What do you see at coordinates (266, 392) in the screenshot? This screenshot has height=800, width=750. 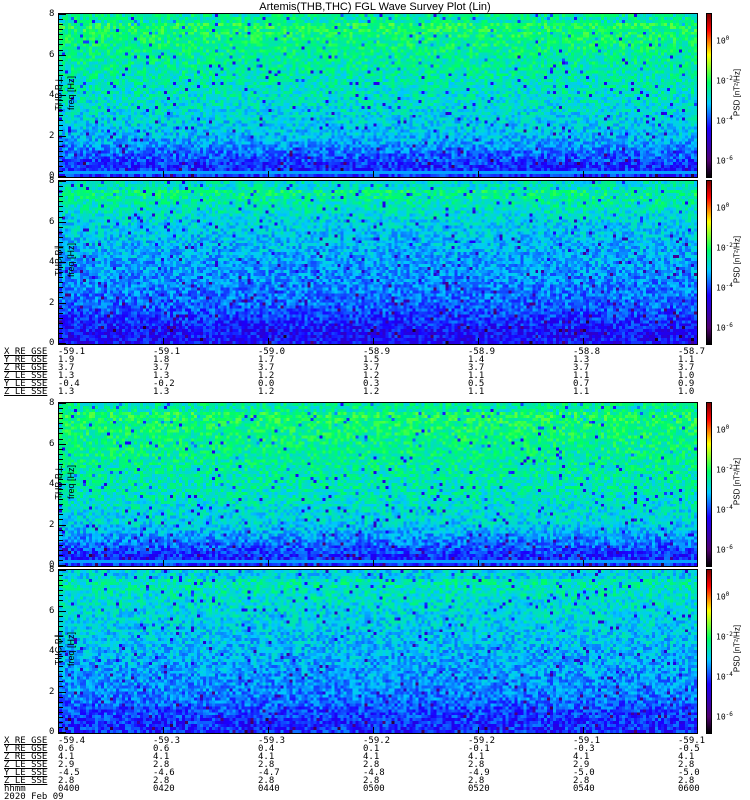 I see `orbit-value: 1.2` at bounding box center [266, 392].